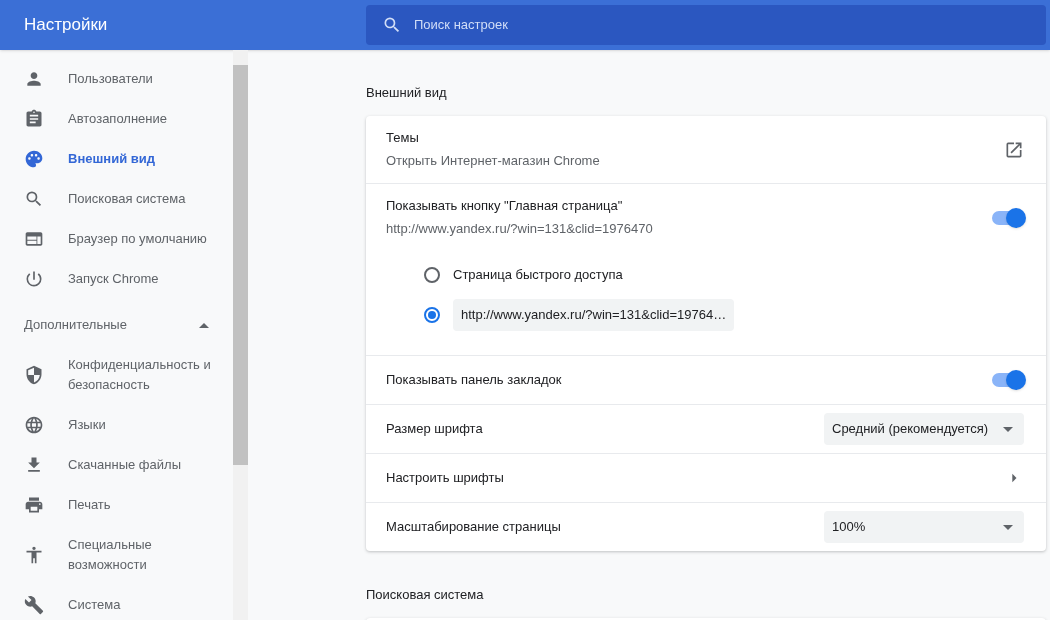 Image resolution: width=1050 pixels, height=620 pixels. Describe the element at coordinates (116, 119) in the screenshot. I see `sidebar-item: Автозаполнение` at that location.